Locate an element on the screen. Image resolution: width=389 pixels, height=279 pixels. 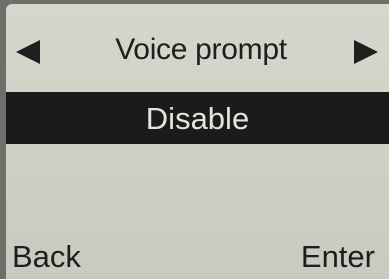
back-softkey: Back is located at coordinates (46, 257).